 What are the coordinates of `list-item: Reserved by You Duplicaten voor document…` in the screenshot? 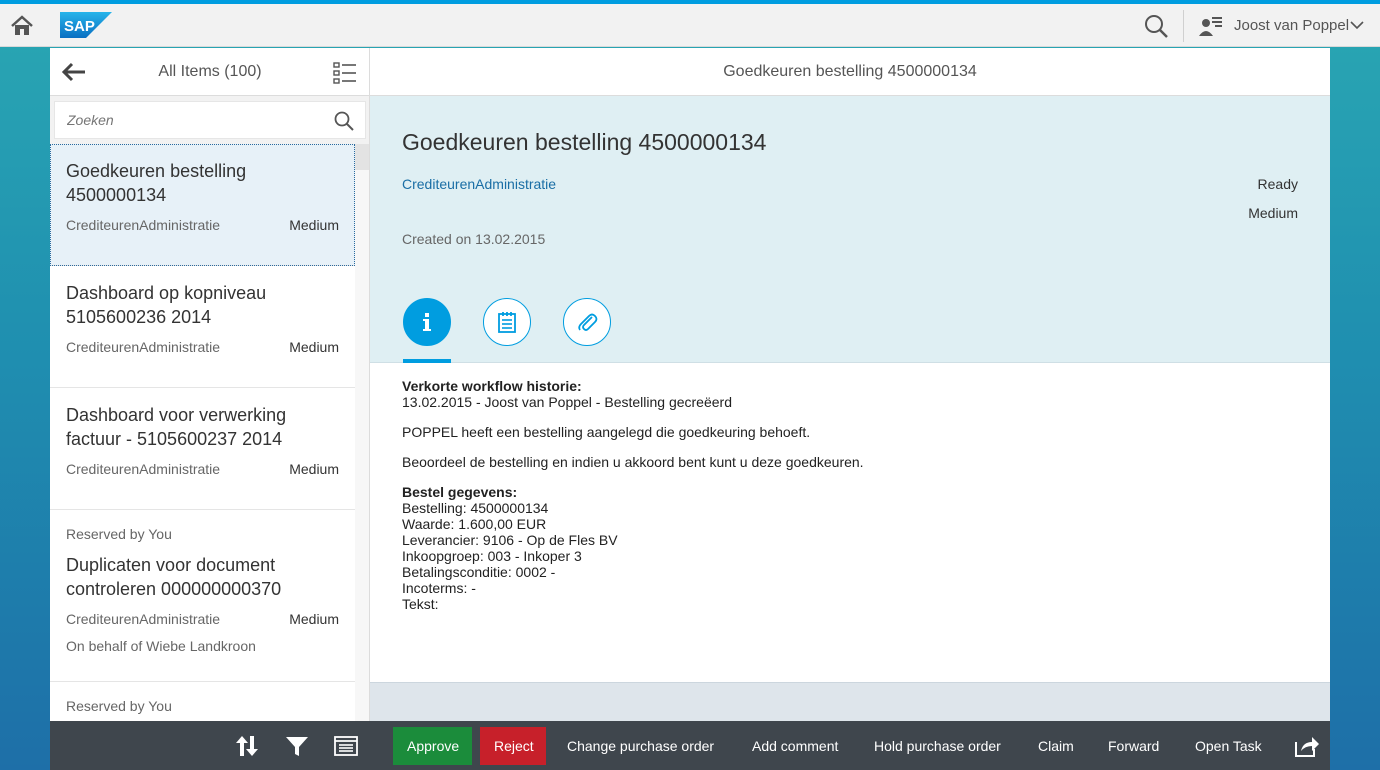 It's located at (202, 596).